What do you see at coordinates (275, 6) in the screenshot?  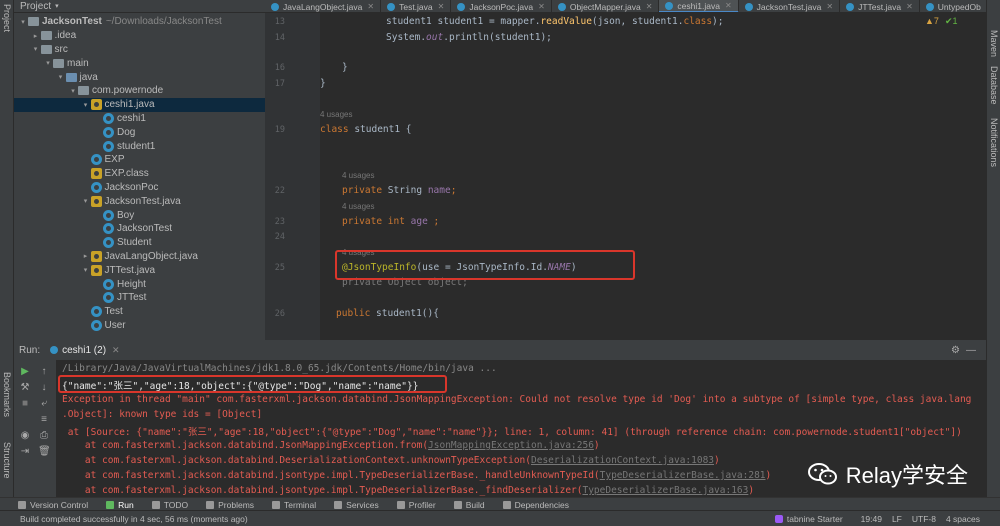 I see `class-icon` at bounding box center [275, 6].